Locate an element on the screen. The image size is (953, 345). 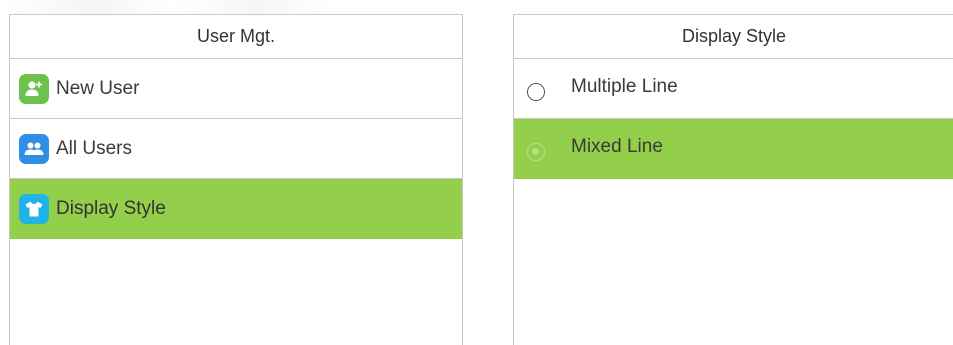
menu-item-label: Display Style is located at coordinates (111, 208).